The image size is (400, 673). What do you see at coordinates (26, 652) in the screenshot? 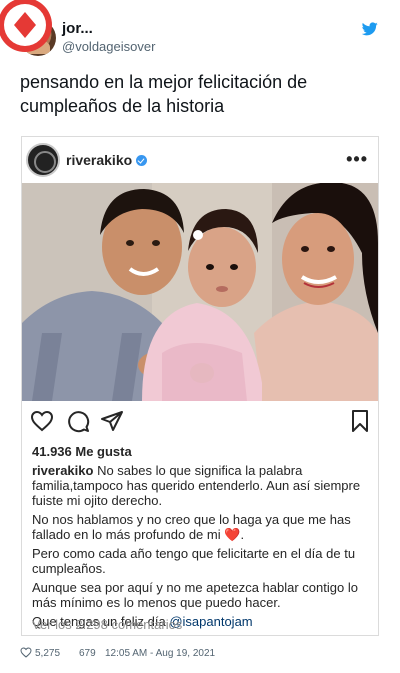
I see `like-heart-icon` at bounding box center [26, 652].